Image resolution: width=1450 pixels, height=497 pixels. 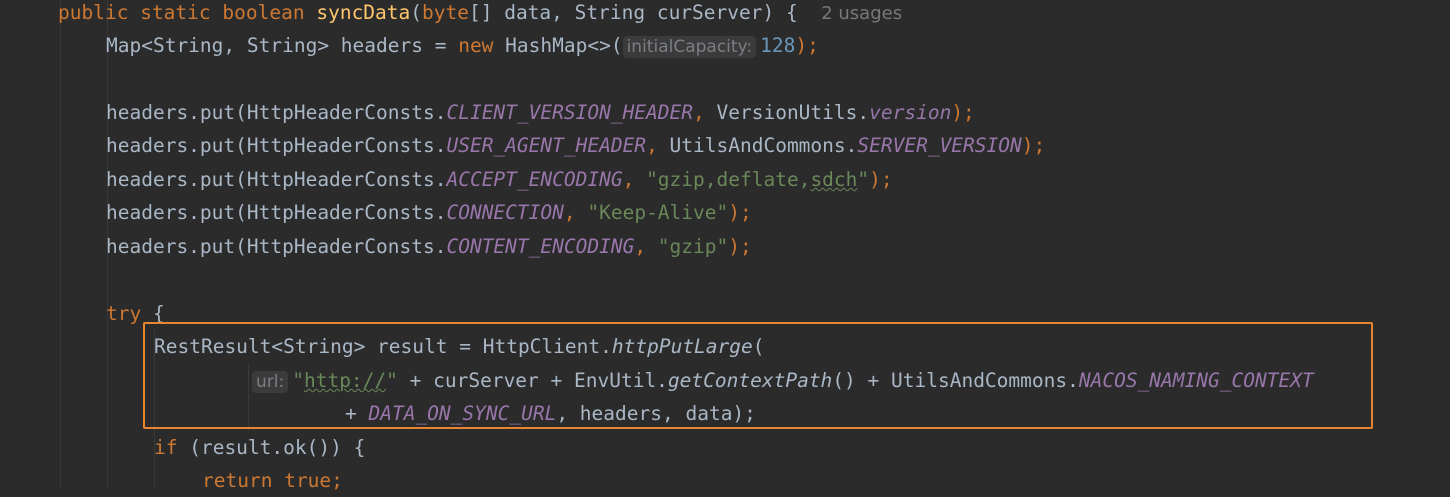 What do you see at coordinates (476, 45) in the screenshot?
I see `keyword-new: new` at bounding box center [476, 45].